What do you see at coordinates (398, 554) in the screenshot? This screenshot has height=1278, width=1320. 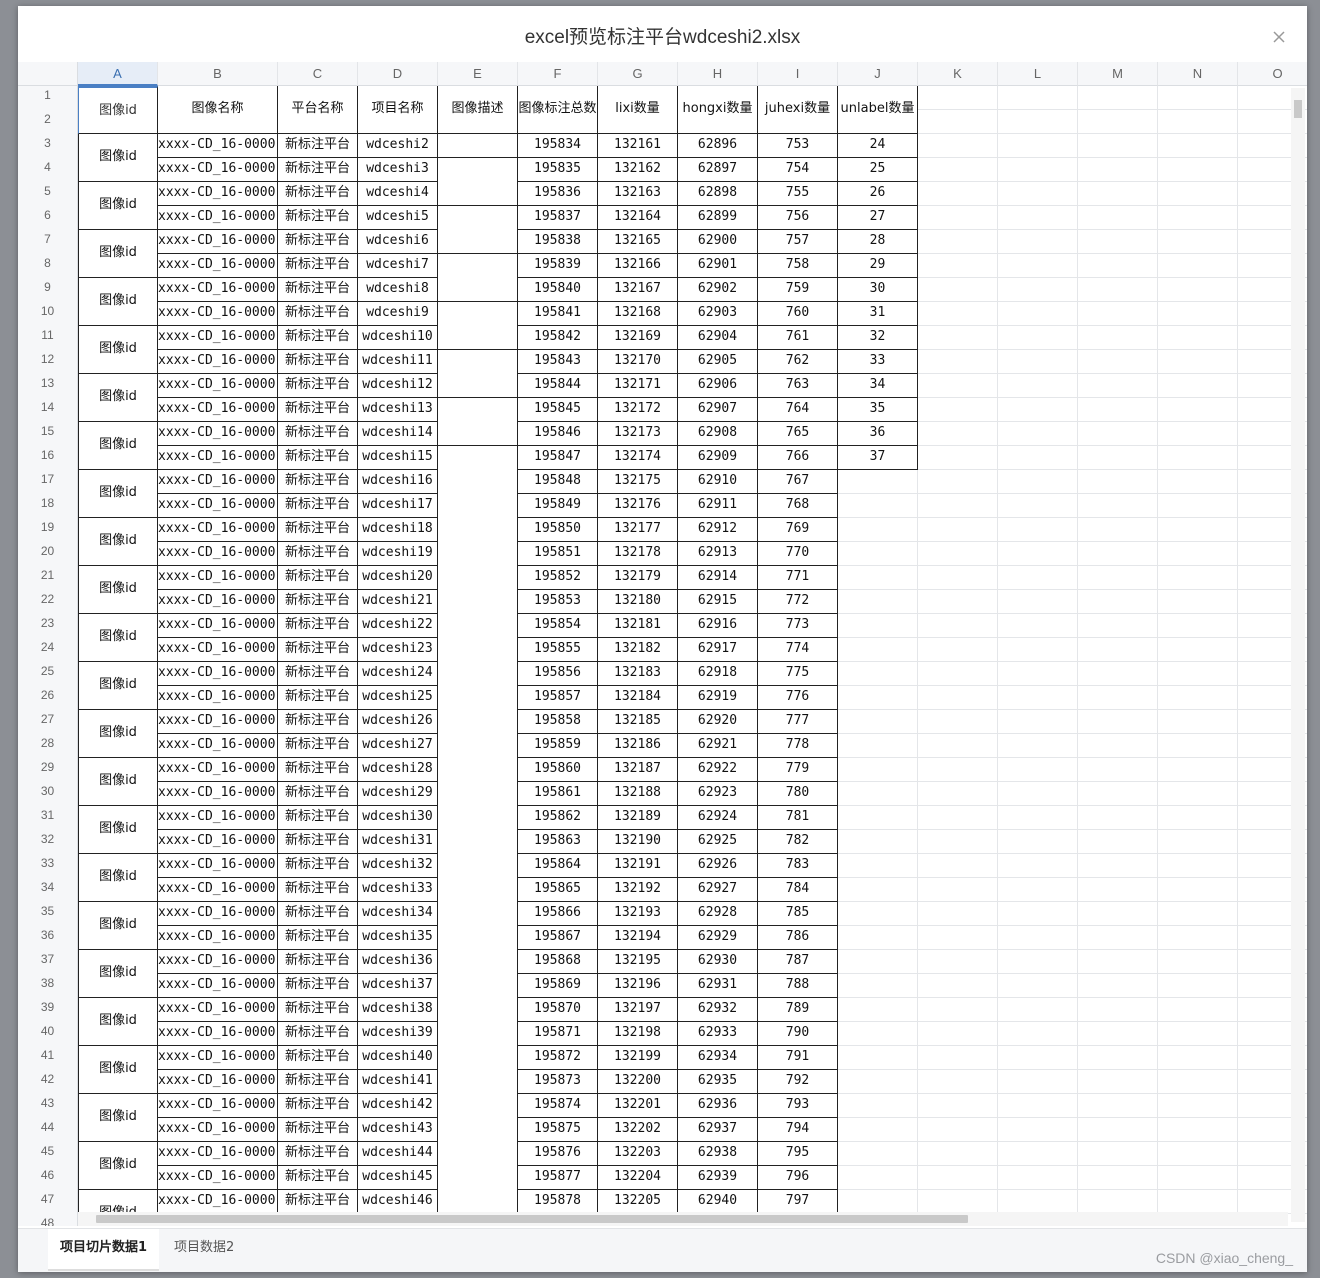 I see `project-cell: wdceshi19` at bounding box center [398, 554].